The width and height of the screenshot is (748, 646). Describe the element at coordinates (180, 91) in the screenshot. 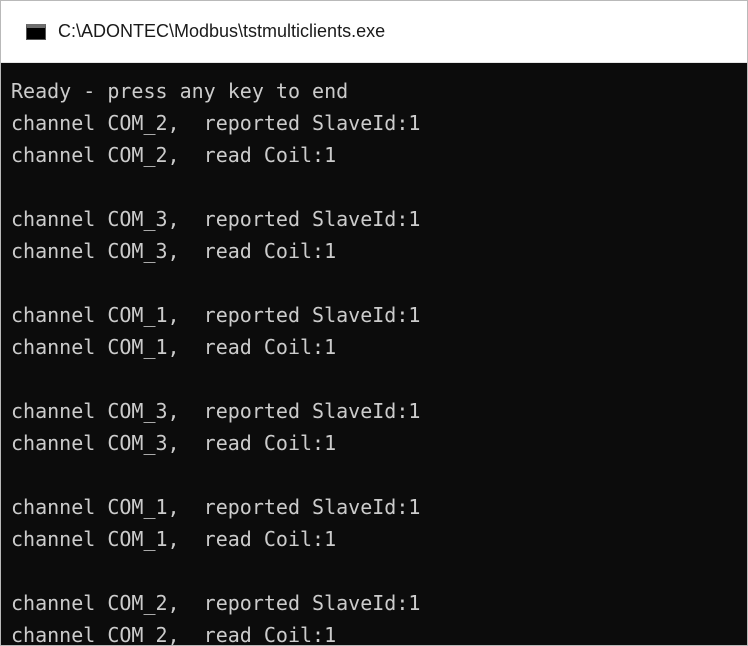

I see `console-line: Ready - press any key to end` at that location.